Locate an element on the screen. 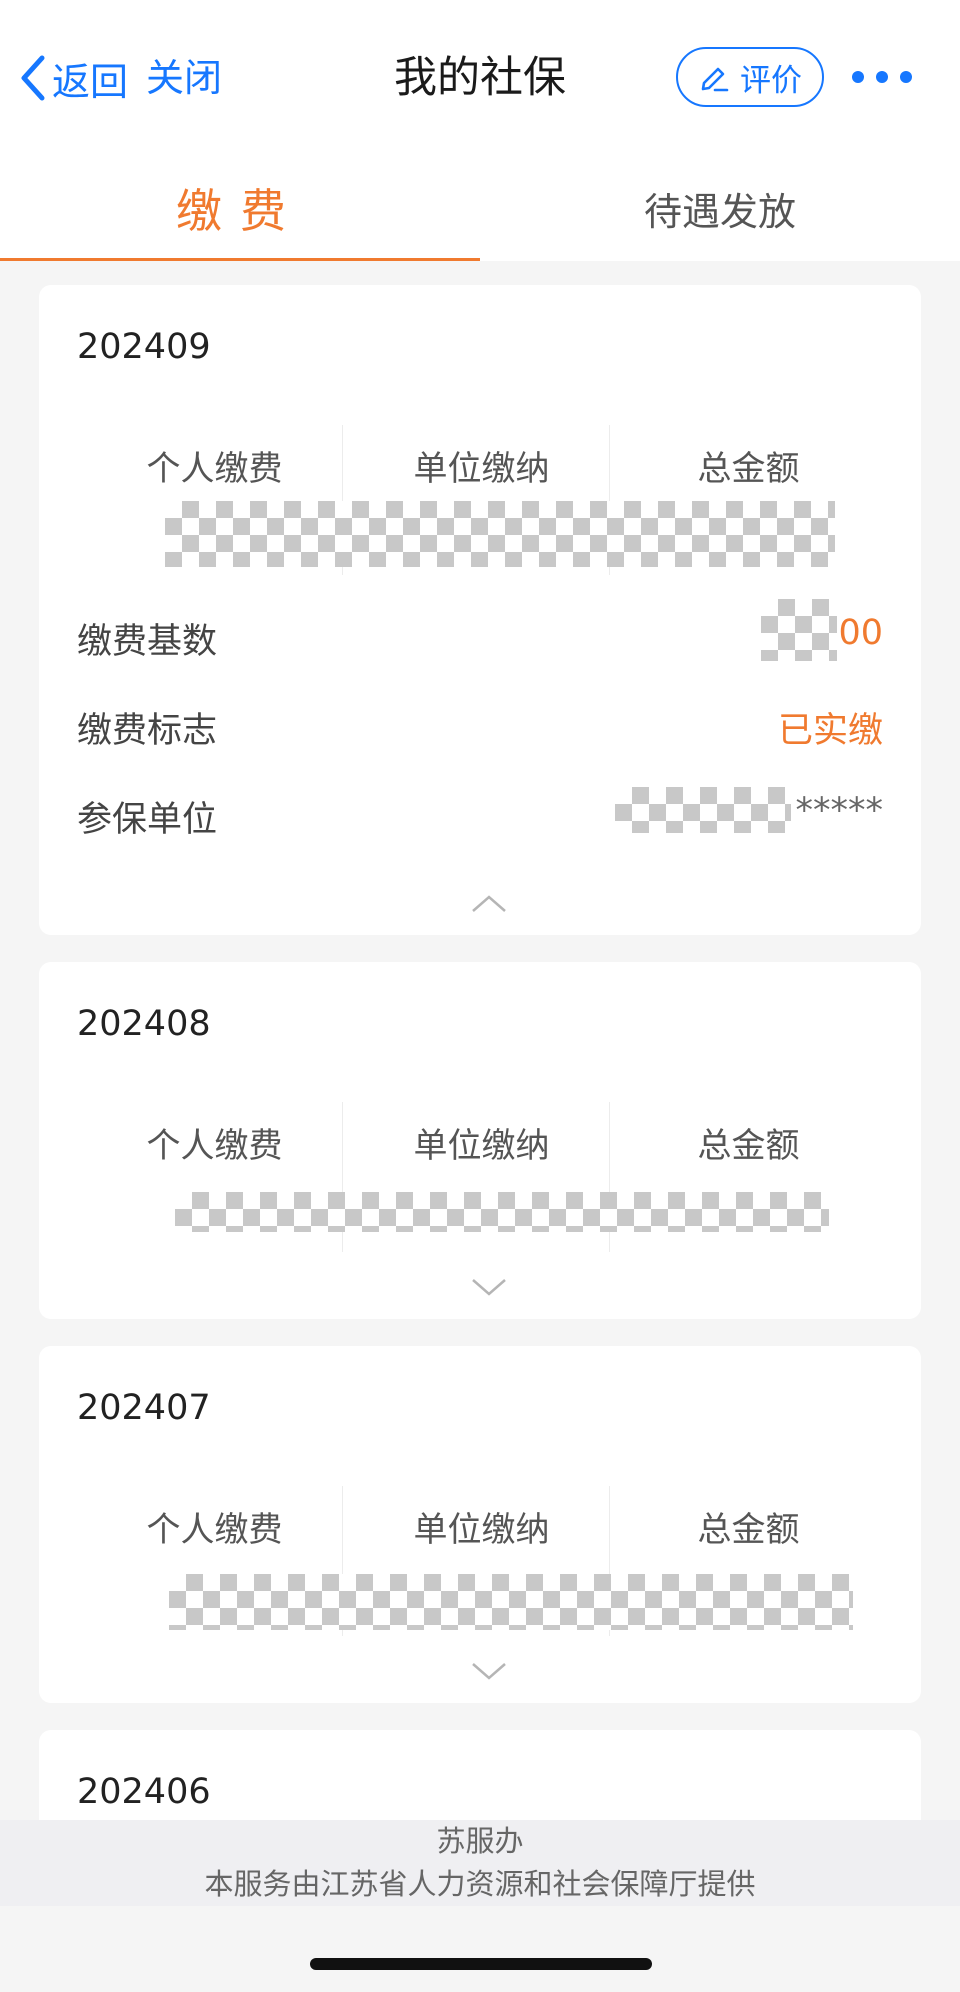  tab-bar: 缴费 待遇发放 is located at coordinates (480, 208).